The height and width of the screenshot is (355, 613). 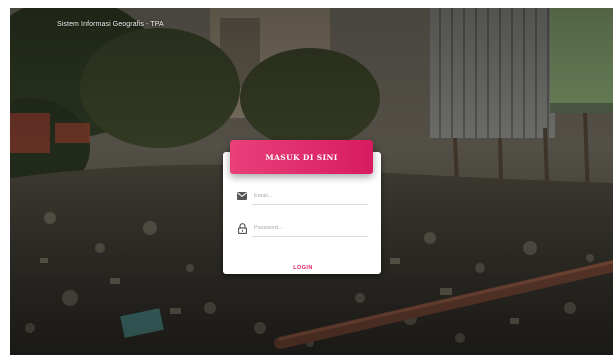 What do you see at coordinates (242, 228) in the screenshot?
I see `lock-icon` at bounding box center [242, 228].